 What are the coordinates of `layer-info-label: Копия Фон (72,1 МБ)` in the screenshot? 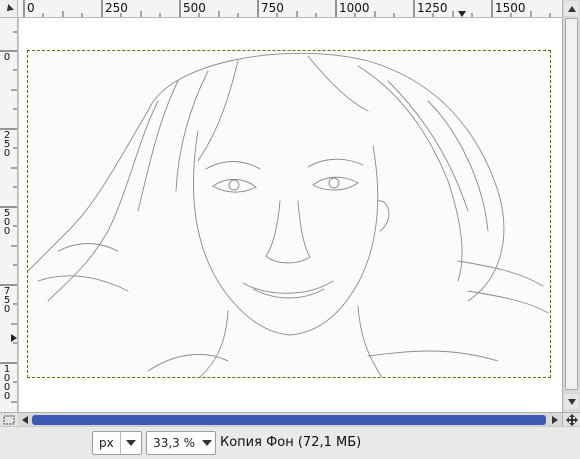 It's located at (291, 442).